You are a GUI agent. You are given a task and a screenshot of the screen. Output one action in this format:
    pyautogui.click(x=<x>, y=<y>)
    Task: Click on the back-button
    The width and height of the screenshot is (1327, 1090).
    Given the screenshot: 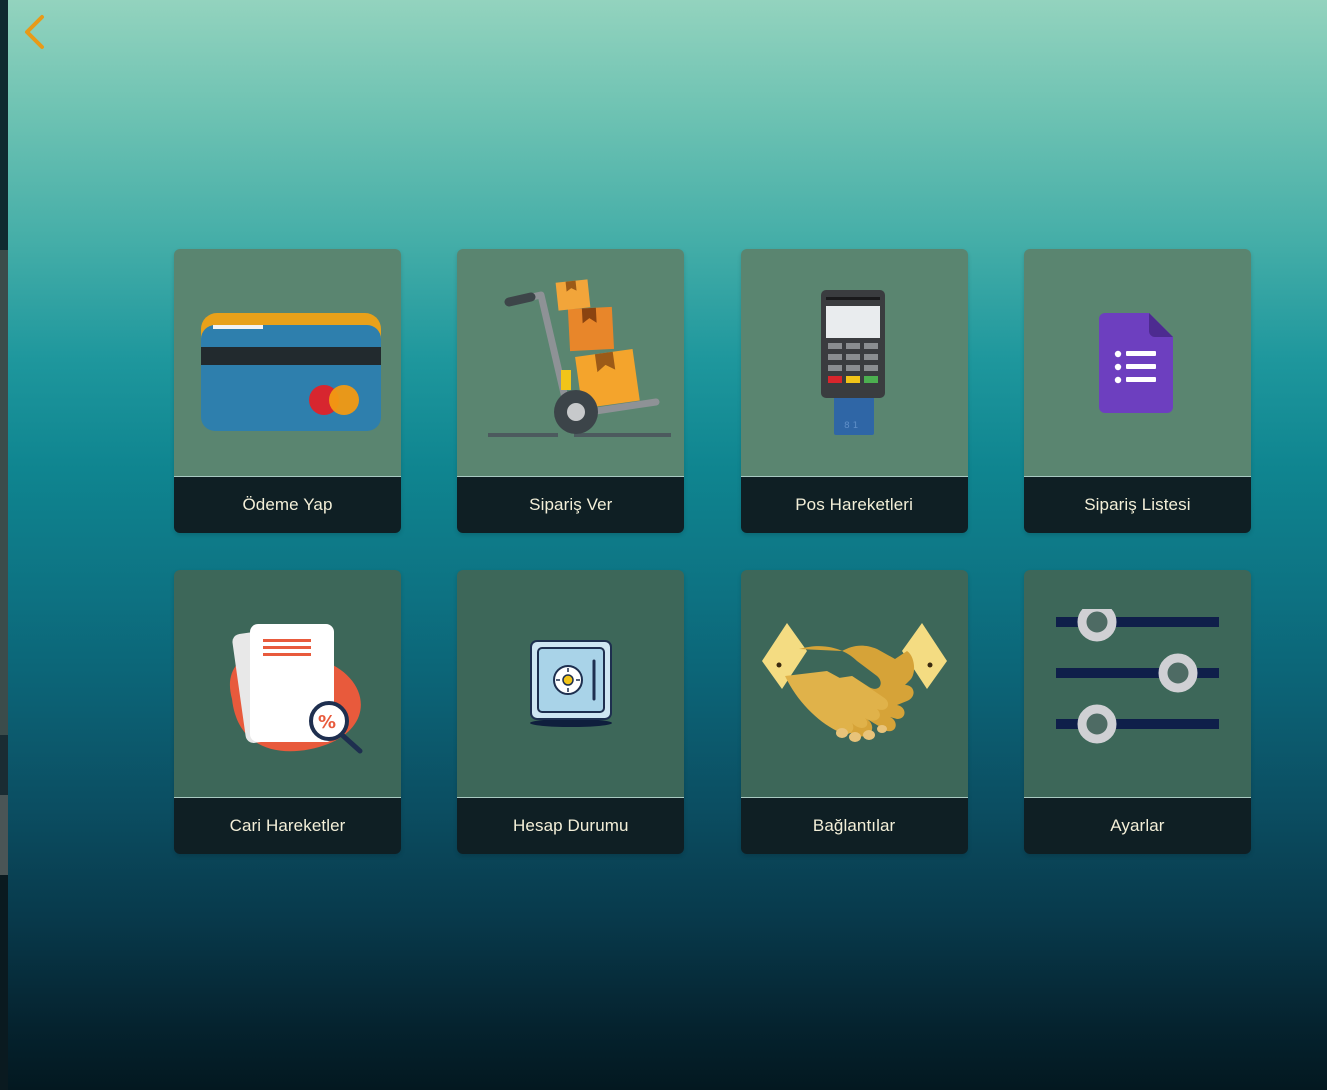 What is the action you would take?
    pyautogui.click(x=36, y=32)
    